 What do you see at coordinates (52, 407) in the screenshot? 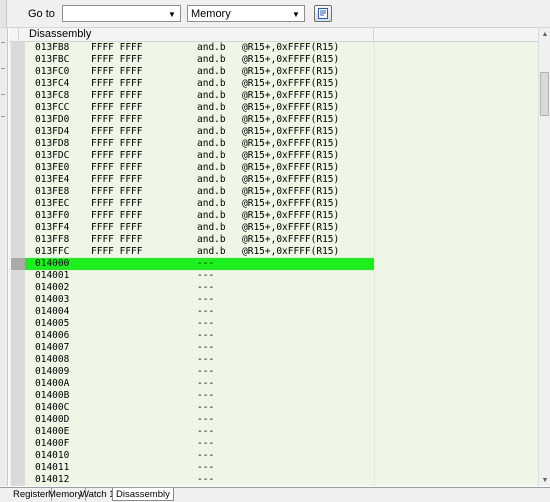
I see `address-cell: 01400C` at bounding box center [52, 407].